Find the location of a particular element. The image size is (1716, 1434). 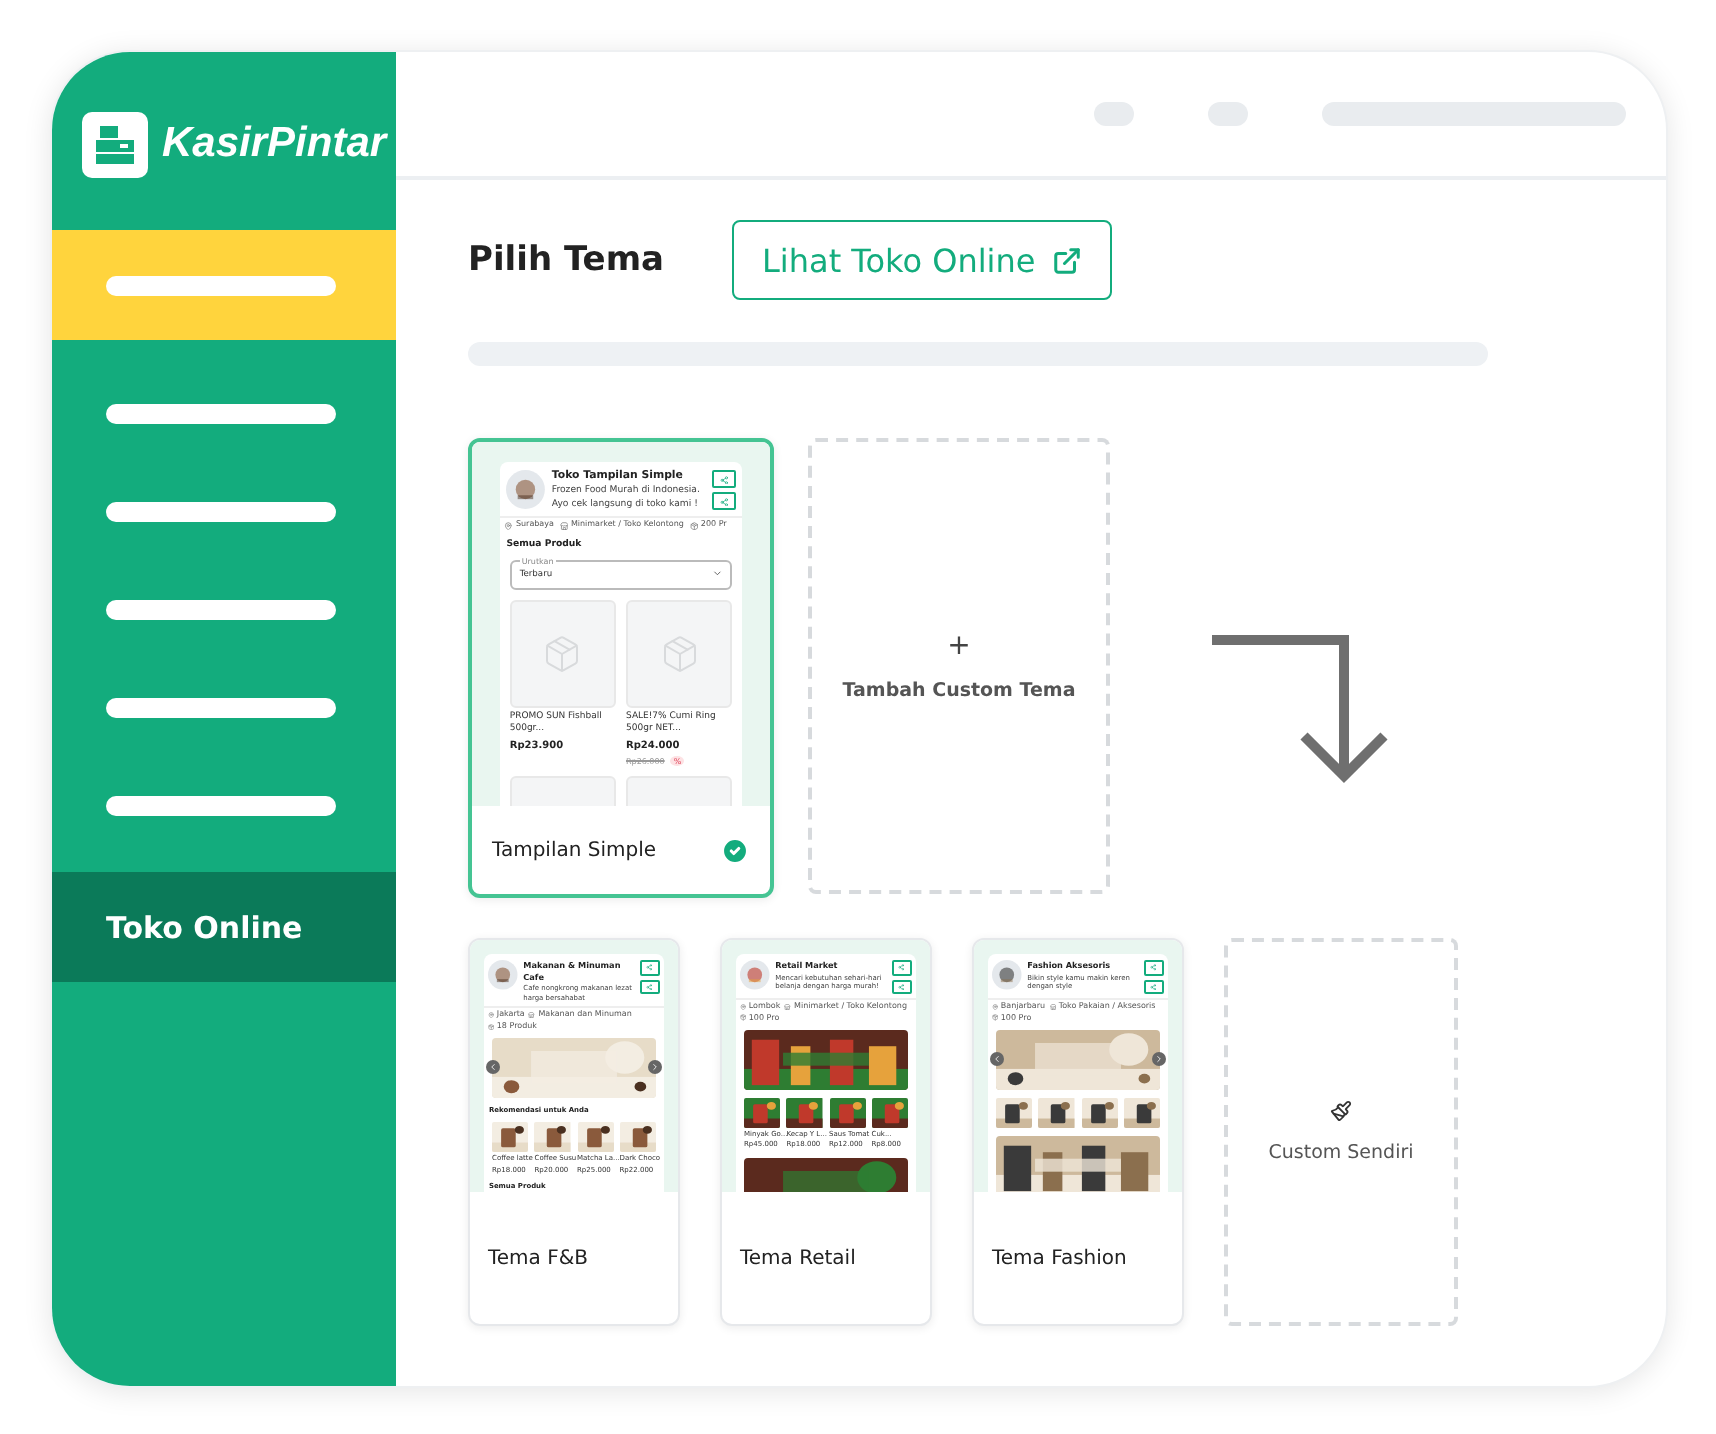

logo-text: KasirPintar is located at coordinates (274, 144).